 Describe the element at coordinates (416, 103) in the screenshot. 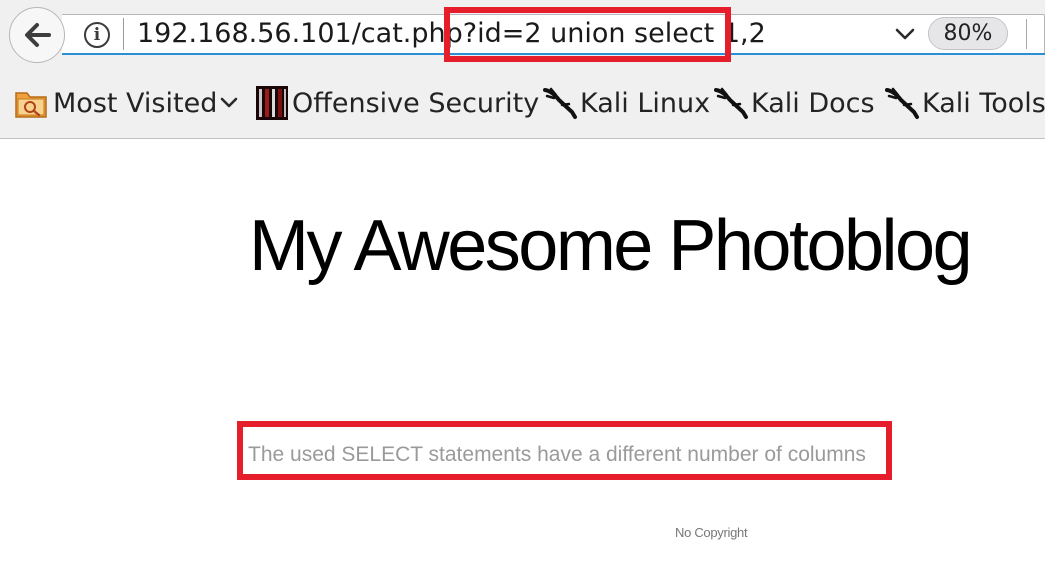

I see `bookmark-label: Offensive Security` at that location.